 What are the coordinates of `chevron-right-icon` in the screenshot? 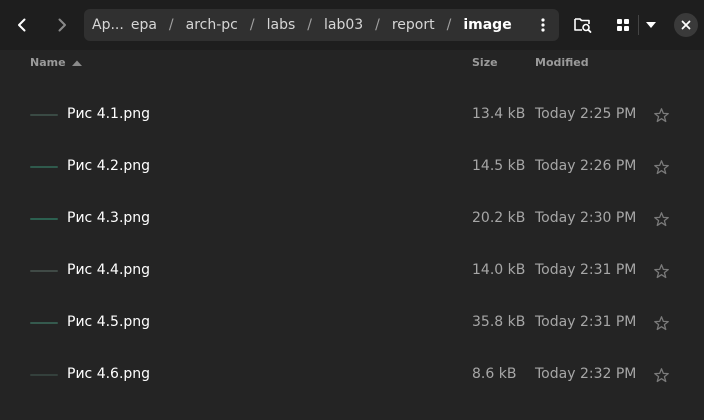 It's located at (62, 25).